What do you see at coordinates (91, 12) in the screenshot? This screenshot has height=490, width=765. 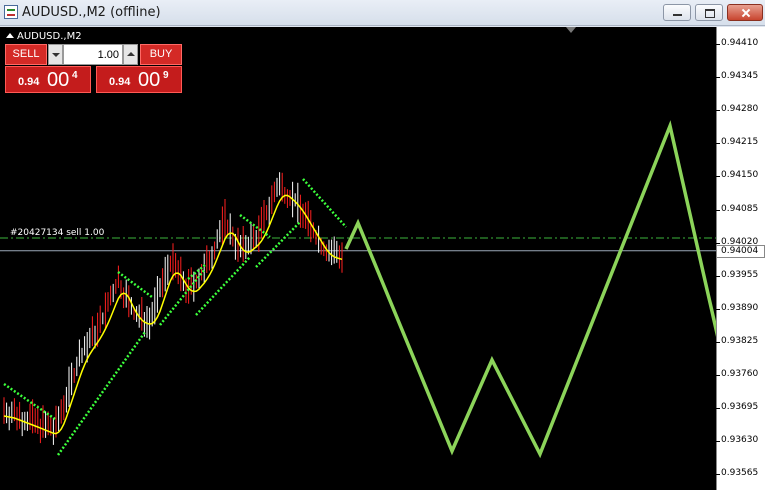 I see `window-title: AUDUSD.,M2 (offline)` at bounding box center [91, 12].